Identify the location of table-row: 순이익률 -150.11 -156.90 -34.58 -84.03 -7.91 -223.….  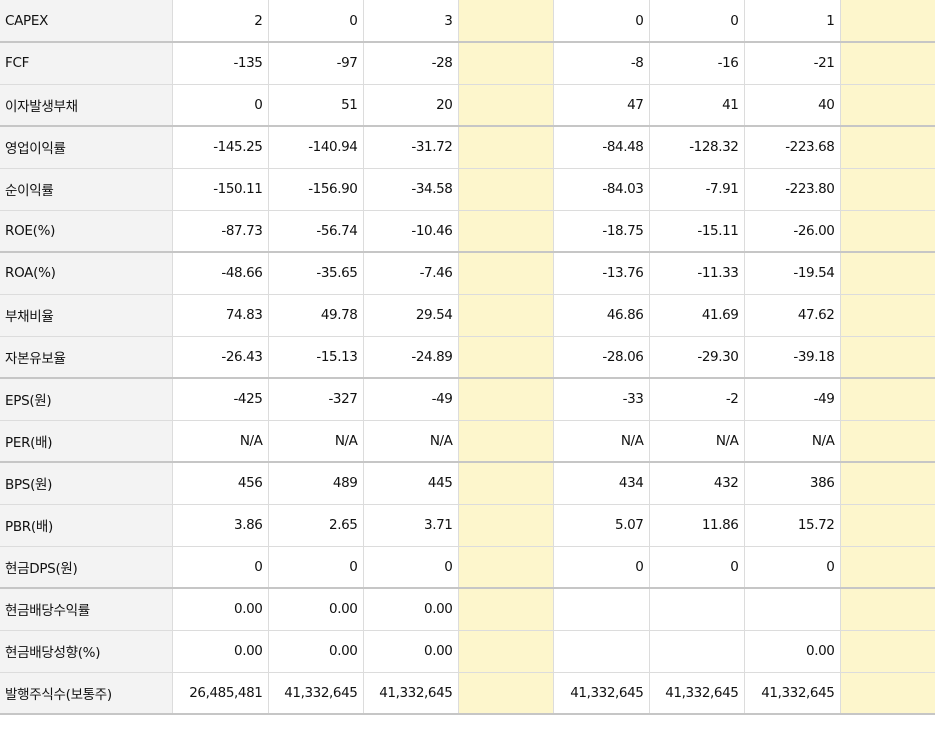
(467, 189).